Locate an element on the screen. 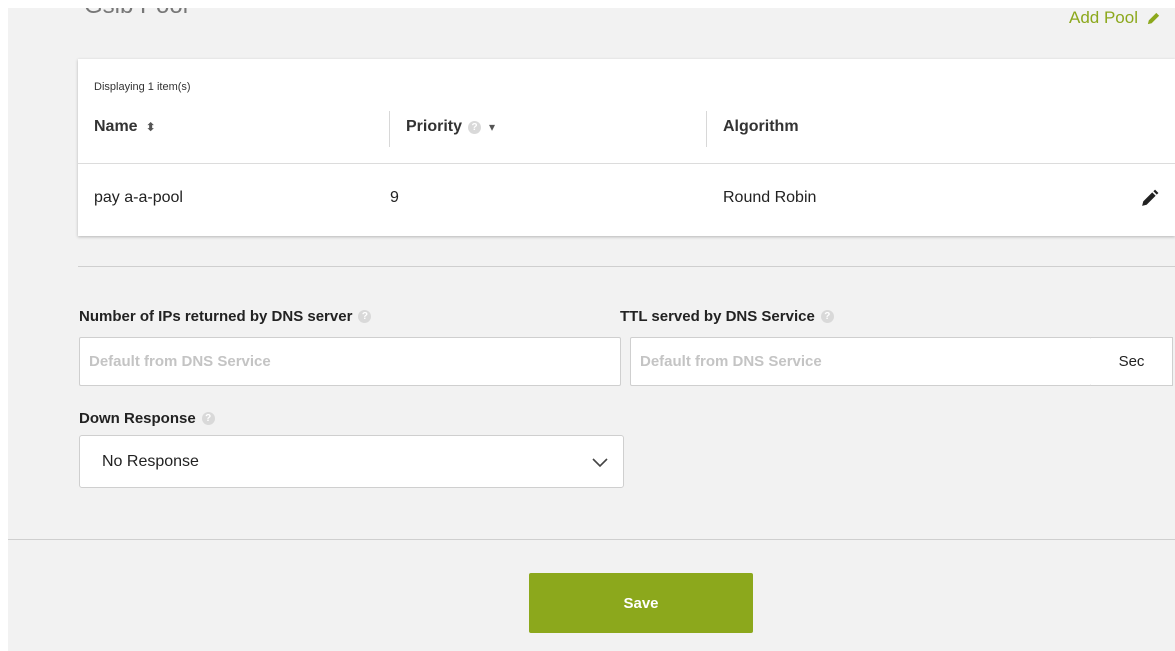 Image resolution: width=1175 pixels, height=651 pixels. down-response-label-text: Down Response is located at coordinates (137, 418).